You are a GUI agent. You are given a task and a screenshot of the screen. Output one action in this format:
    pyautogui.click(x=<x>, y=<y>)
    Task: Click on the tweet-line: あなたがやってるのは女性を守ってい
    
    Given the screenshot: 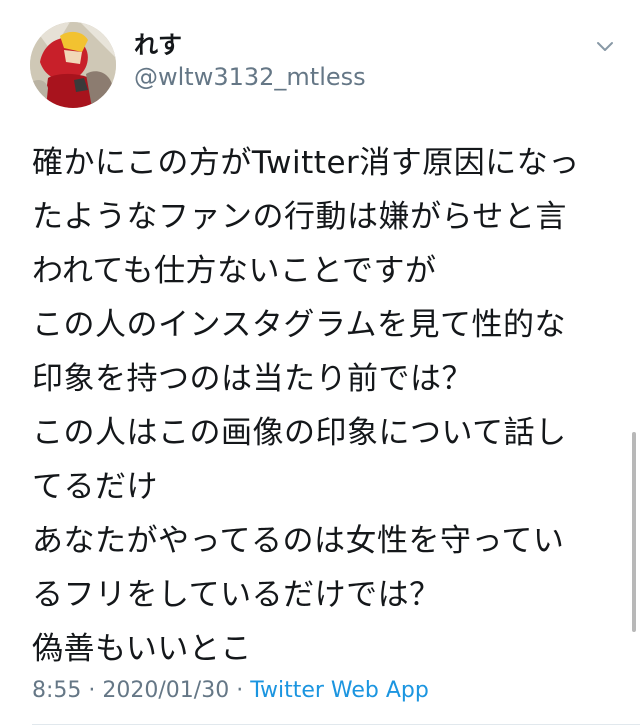 What is the action you would take?
    pyautogui.click(x=298, y=541)
    